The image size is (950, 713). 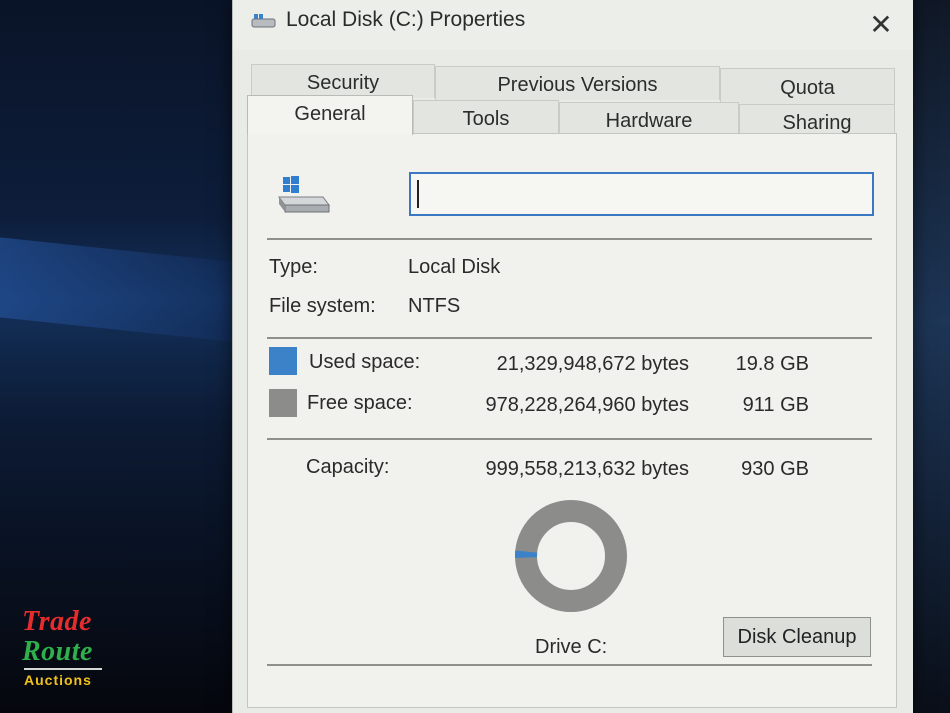 I want to click on divider-bottom, so click(x=569, y=665).